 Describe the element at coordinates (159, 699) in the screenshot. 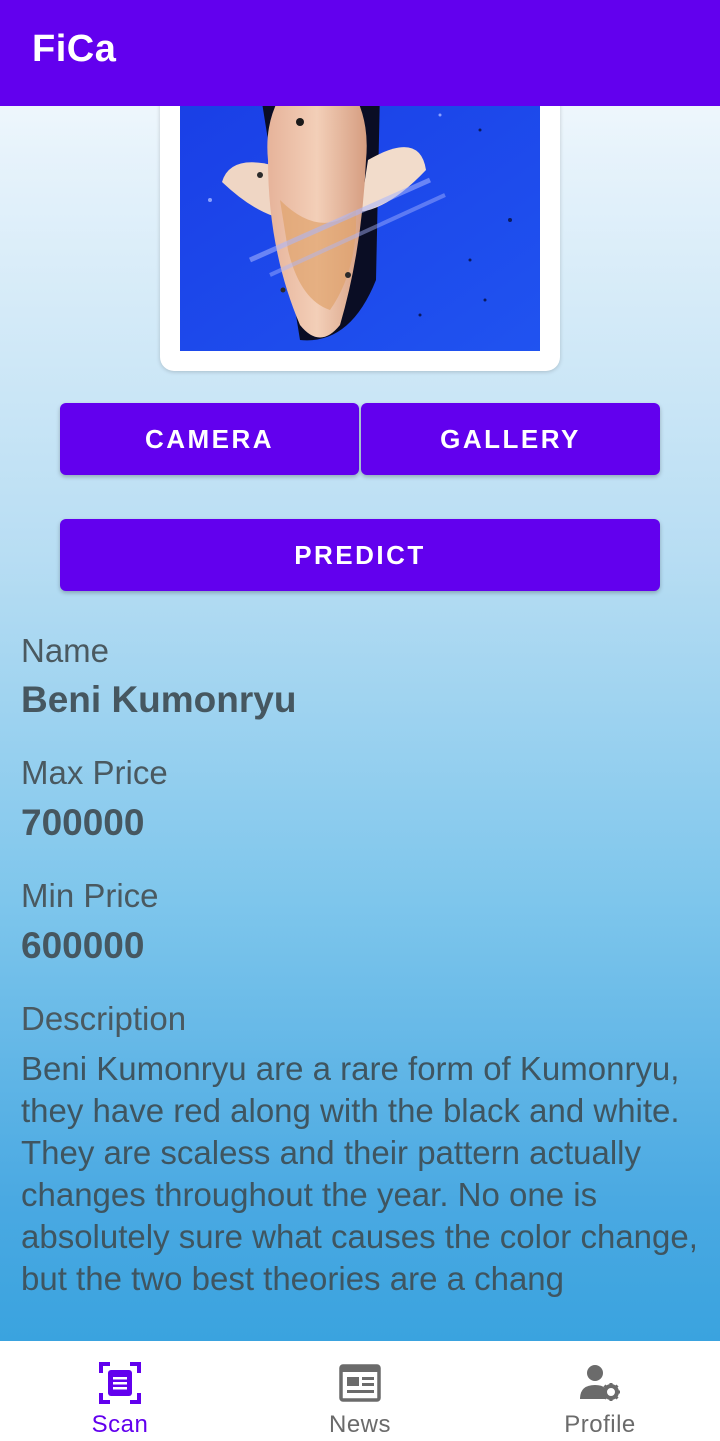

I see `name-value: Beni Kumonryu` at that location.